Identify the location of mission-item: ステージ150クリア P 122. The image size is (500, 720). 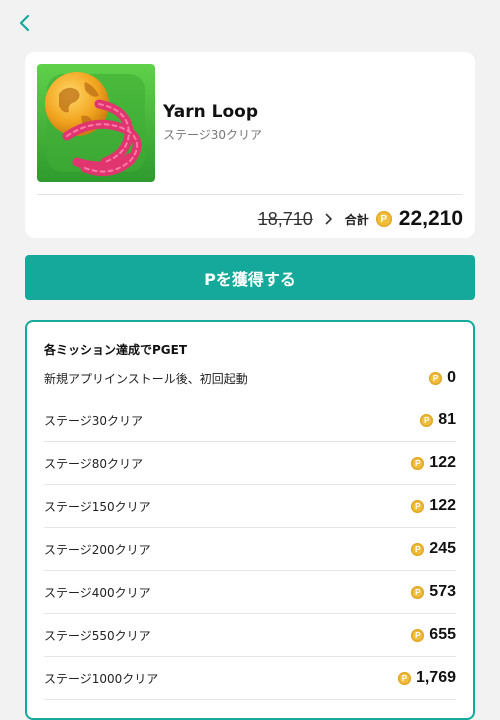
(250, 506).